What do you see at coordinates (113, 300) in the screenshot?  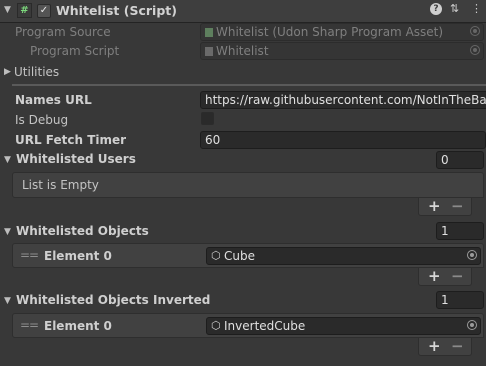 I see `whitelisted-objects-inverted-label: Whitelisted Objects Inverted` at bounding box center [113, 300].